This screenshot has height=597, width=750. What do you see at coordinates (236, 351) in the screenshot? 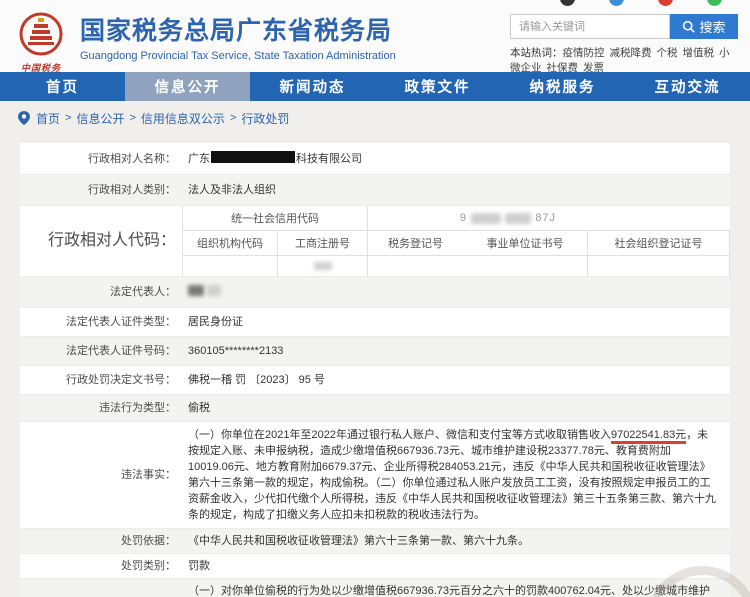
I see `id-number-value: 360105********2133` at bounding box center [236, 351].